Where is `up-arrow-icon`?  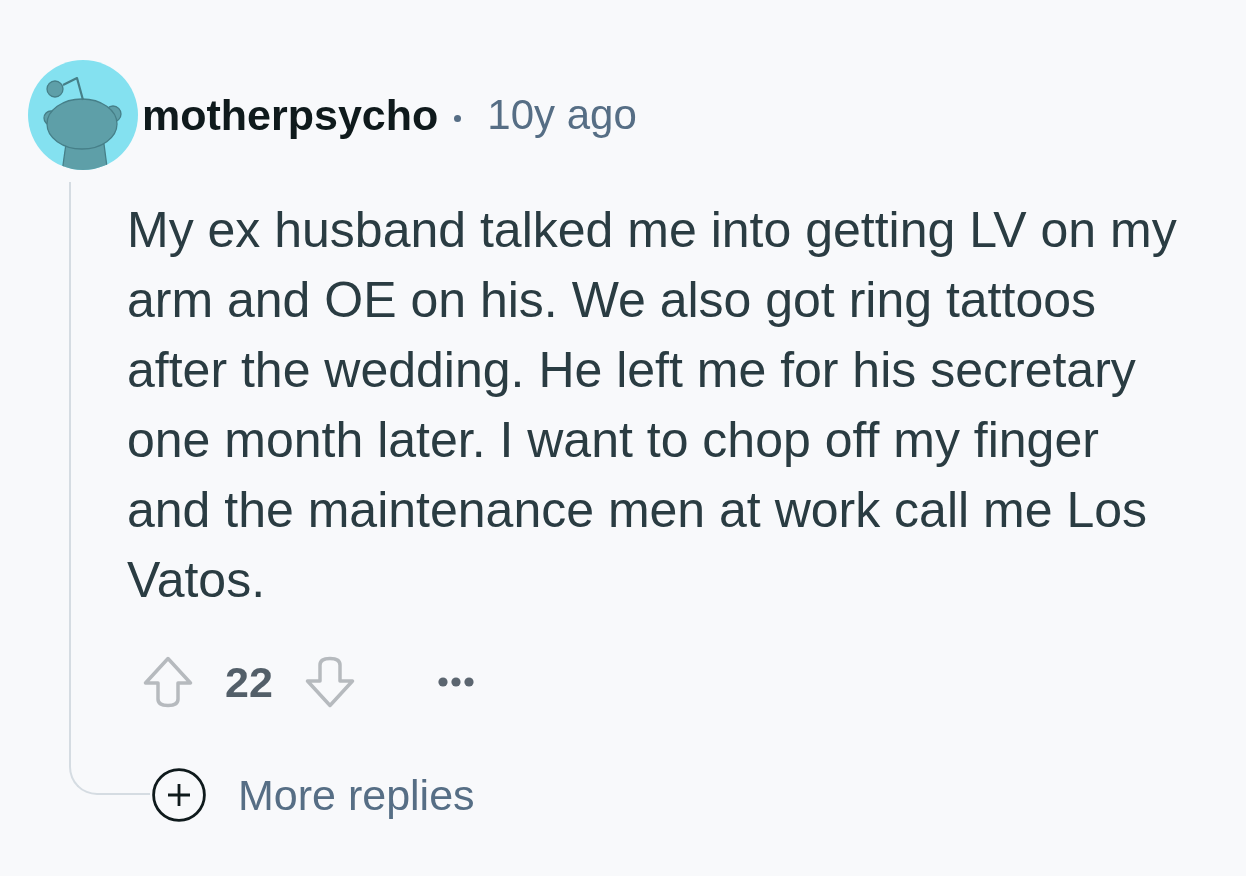
up-arrow-icon is located at coordinates (168, 682).